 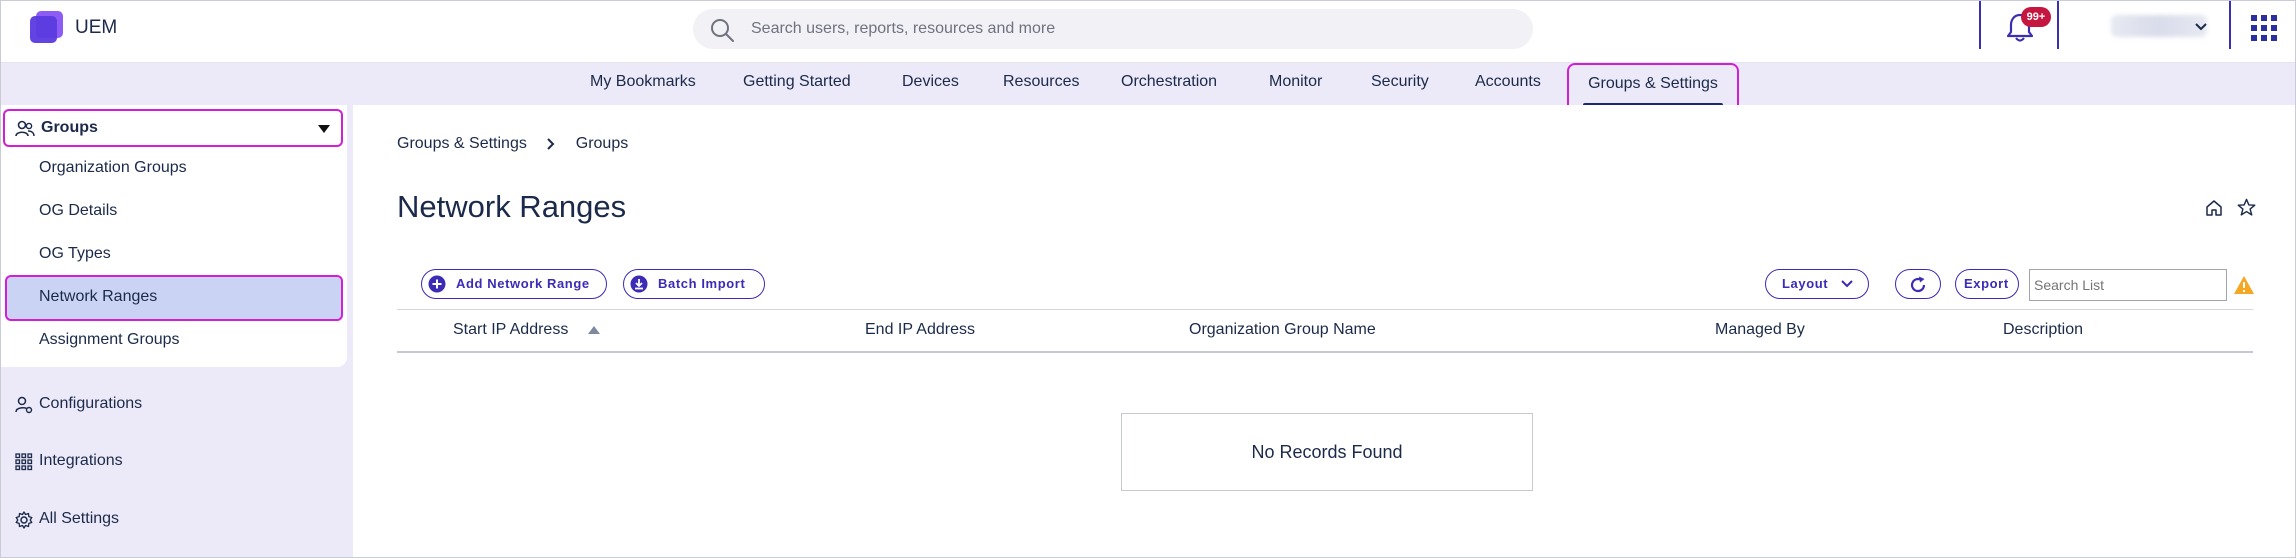 I want to click on top-header: UEM 99+, so click(x=1148, y=32).